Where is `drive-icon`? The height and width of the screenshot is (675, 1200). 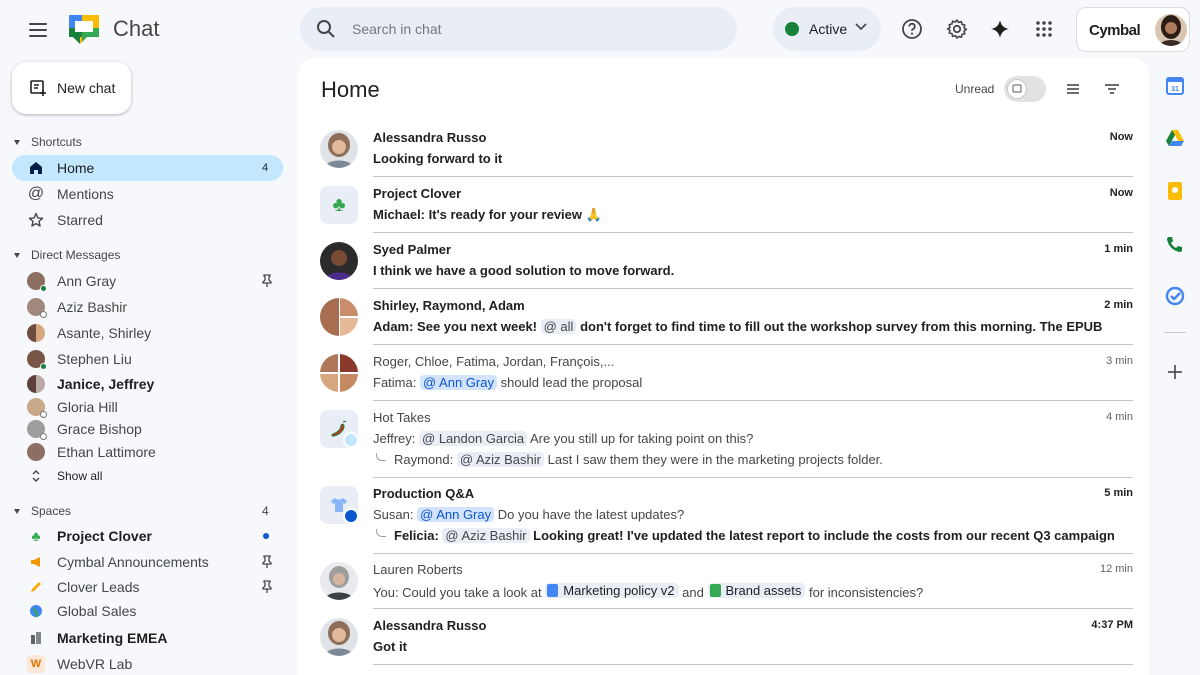 drive-icon is located at coordinates (1175, 138).